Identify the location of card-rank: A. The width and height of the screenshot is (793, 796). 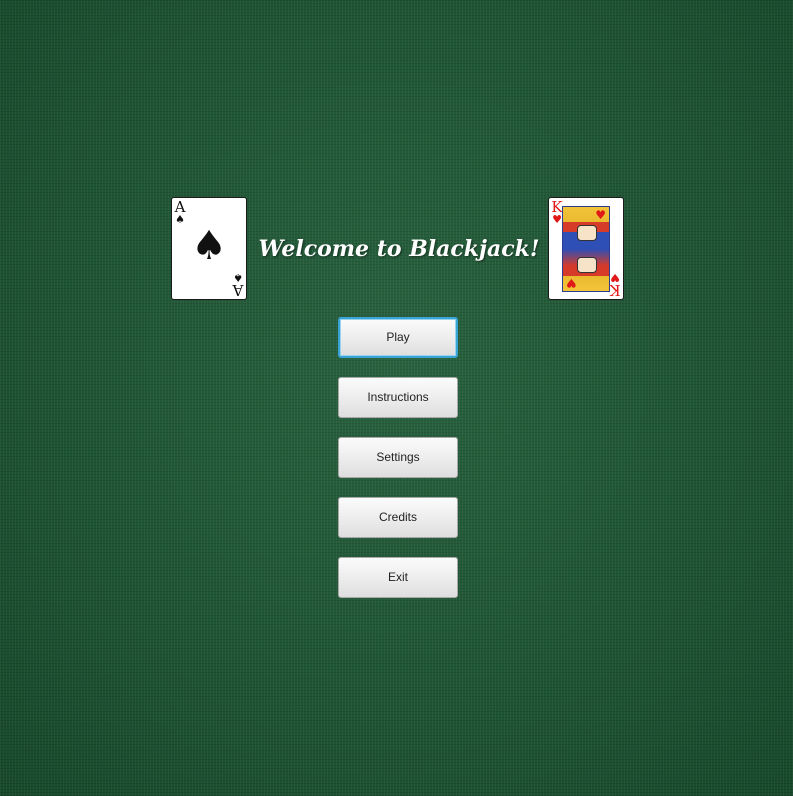
(238, 290).